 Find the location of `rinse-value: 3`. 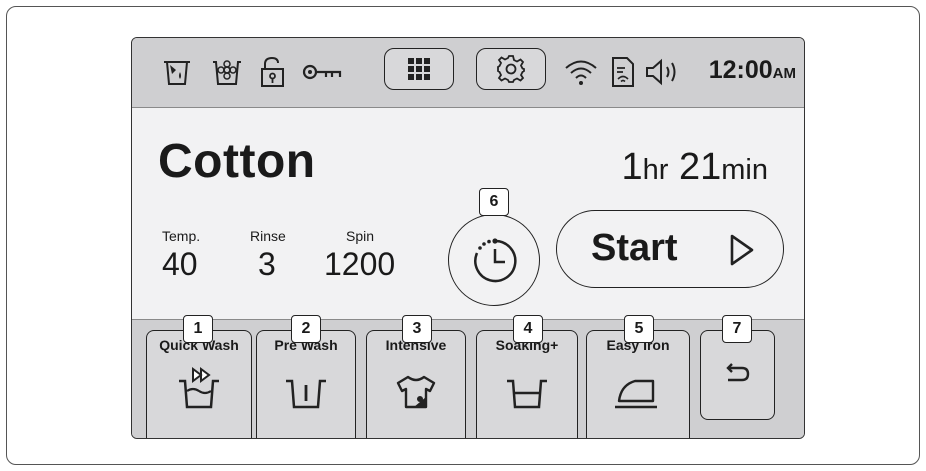

rinse-value: 3 is located at coordinates (267, 264).